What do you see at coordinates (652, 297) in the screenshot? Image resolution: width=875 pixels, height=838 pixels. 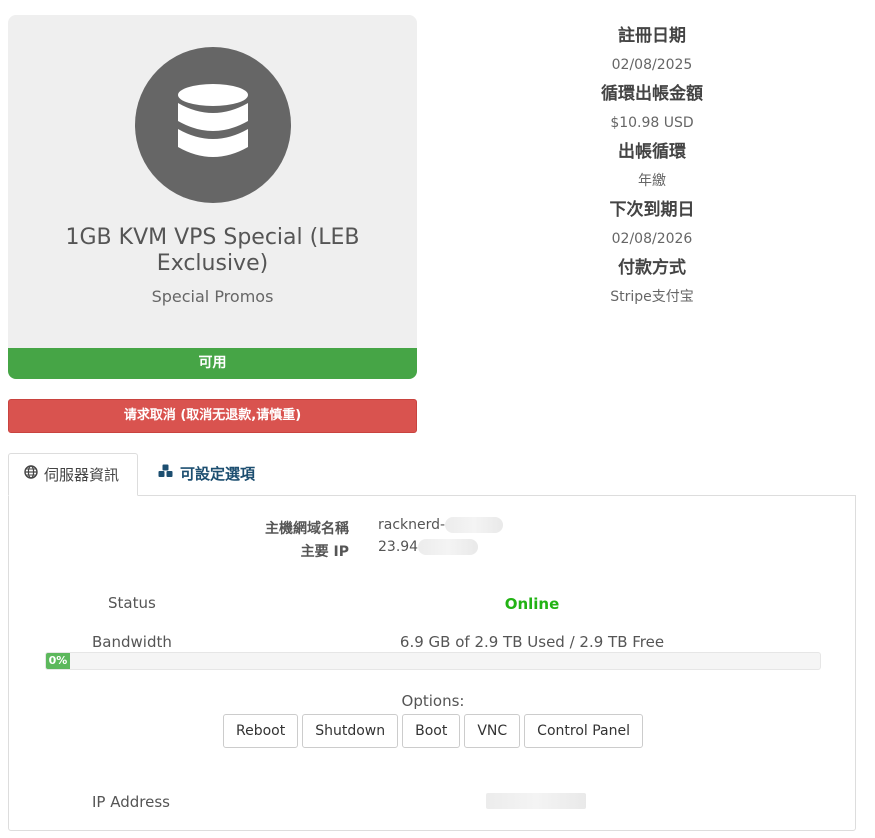 I see `payment-method-value: Stripe支付宝` at bounding box center [652, 297].